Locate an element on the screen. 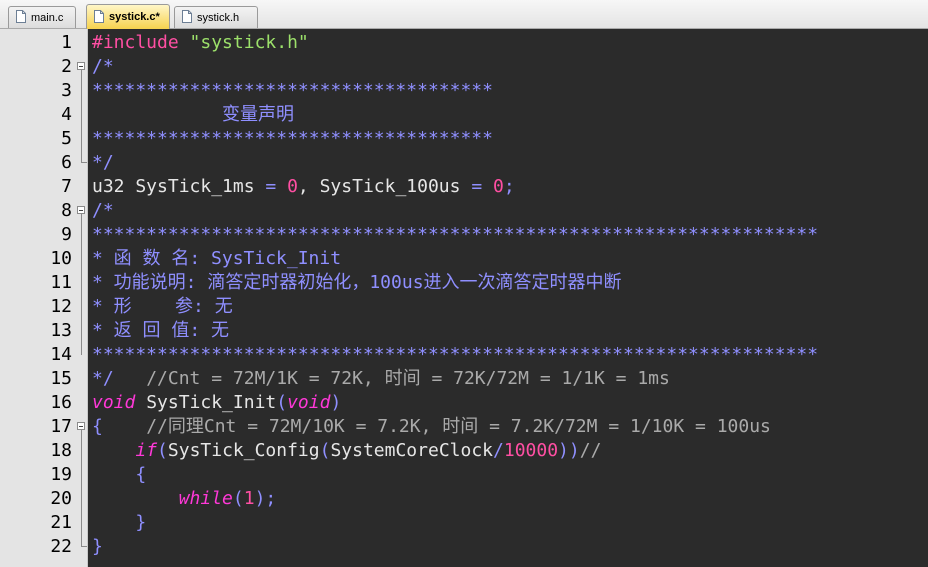  code-token: /* is located at coordinates (103, 210).